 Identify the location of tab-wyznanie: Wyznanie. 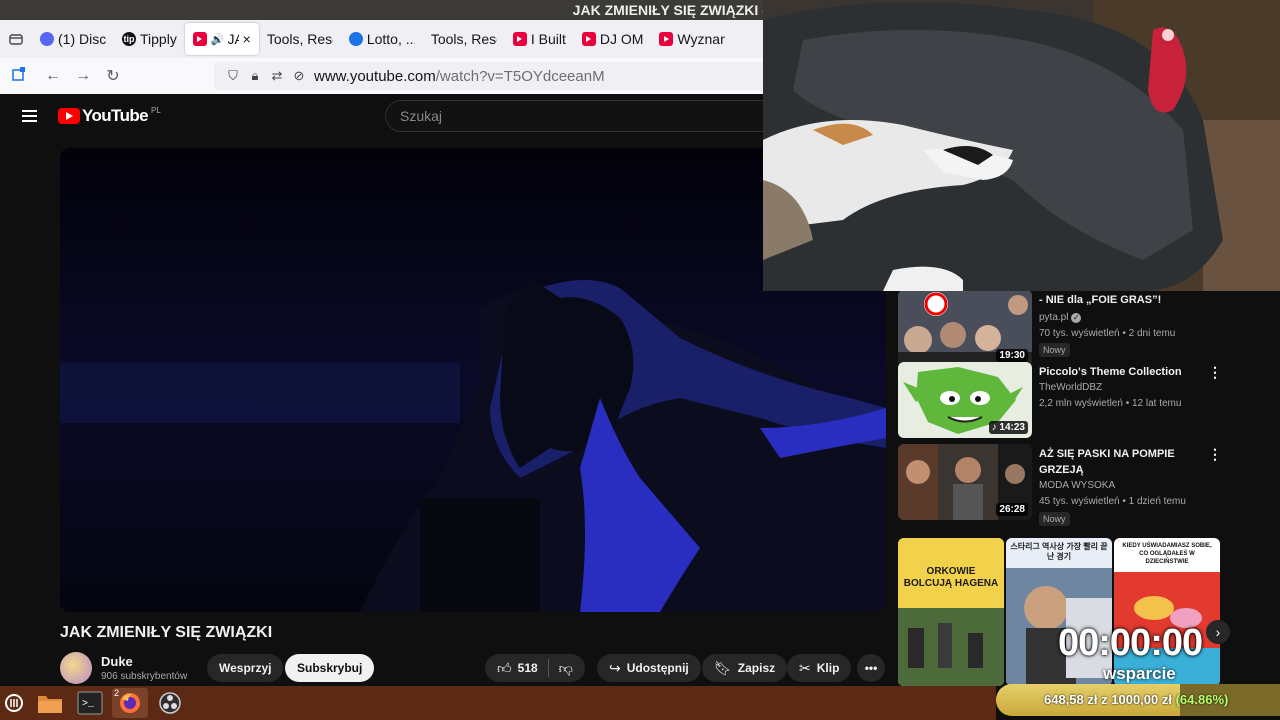
(692, 39).